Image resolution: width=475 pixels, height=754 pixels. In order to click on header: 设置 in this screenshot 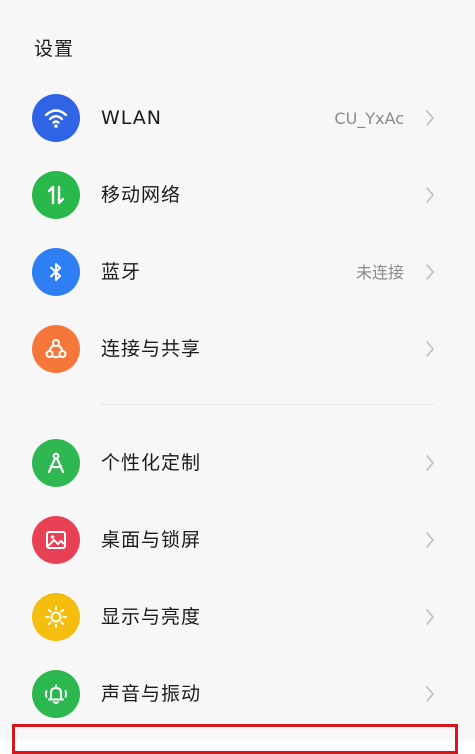, I will do `click(237, 40)`.